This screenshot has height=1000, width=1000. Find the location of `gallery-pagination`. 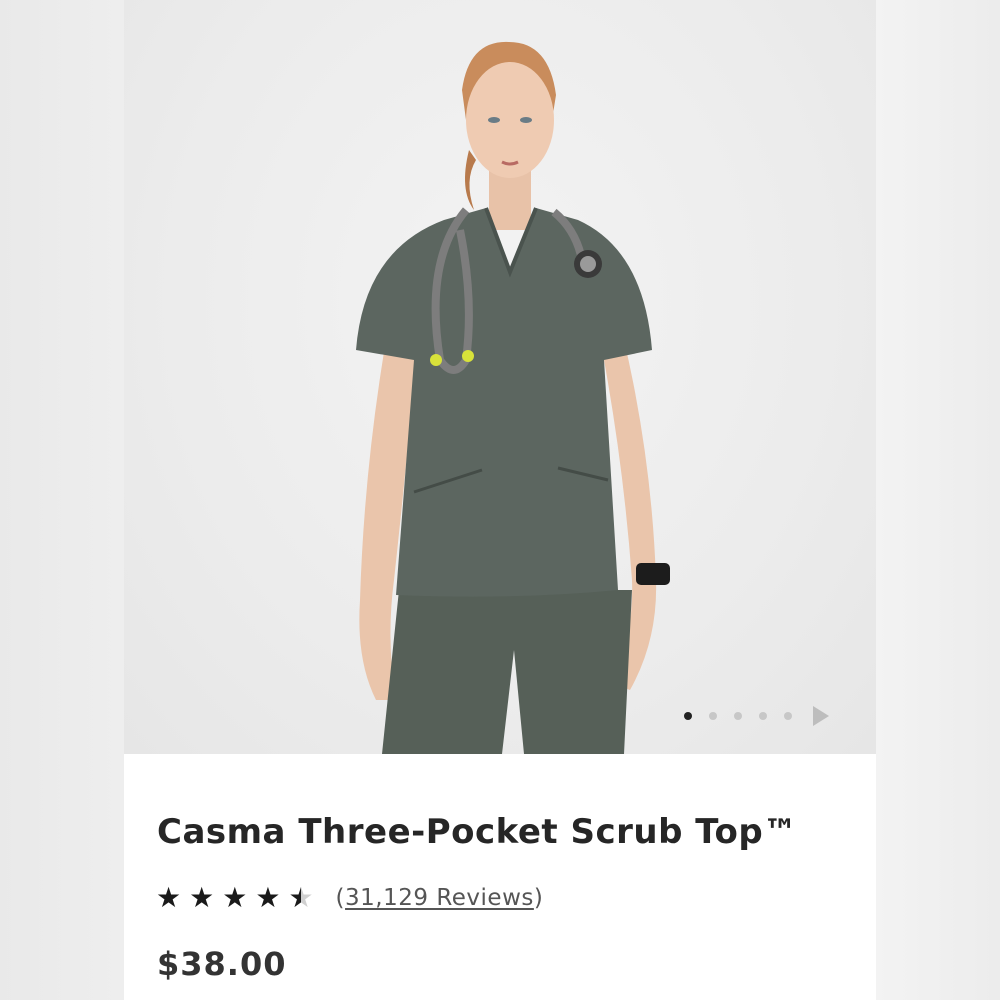

gallery-pagination is located at coordinates (756, 716).